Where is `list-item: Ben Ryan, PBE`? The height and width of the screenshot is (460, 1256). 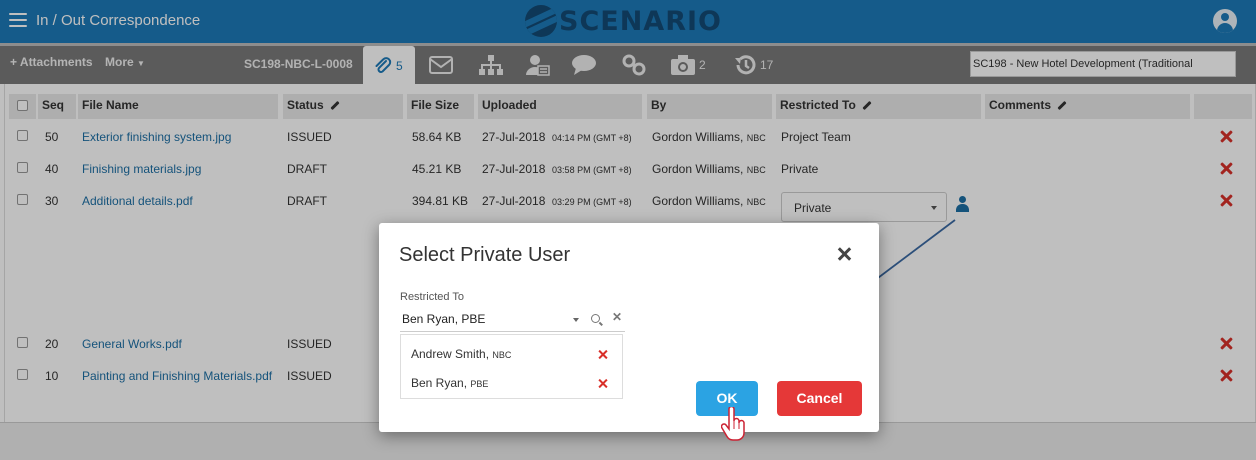 list-item: Ben Ryan, PBE is located at coordinates (449, 383).